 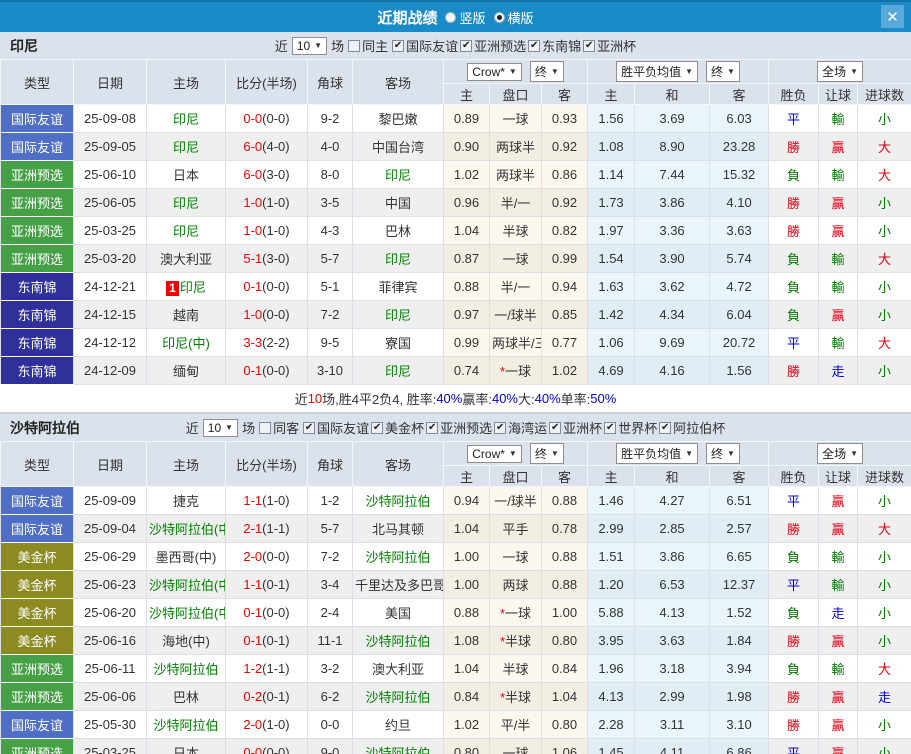 What do you see at coordinates (375, 45) in the screenshot?
I see `same-venue-label: 同主` at bounding box center [375, 45].